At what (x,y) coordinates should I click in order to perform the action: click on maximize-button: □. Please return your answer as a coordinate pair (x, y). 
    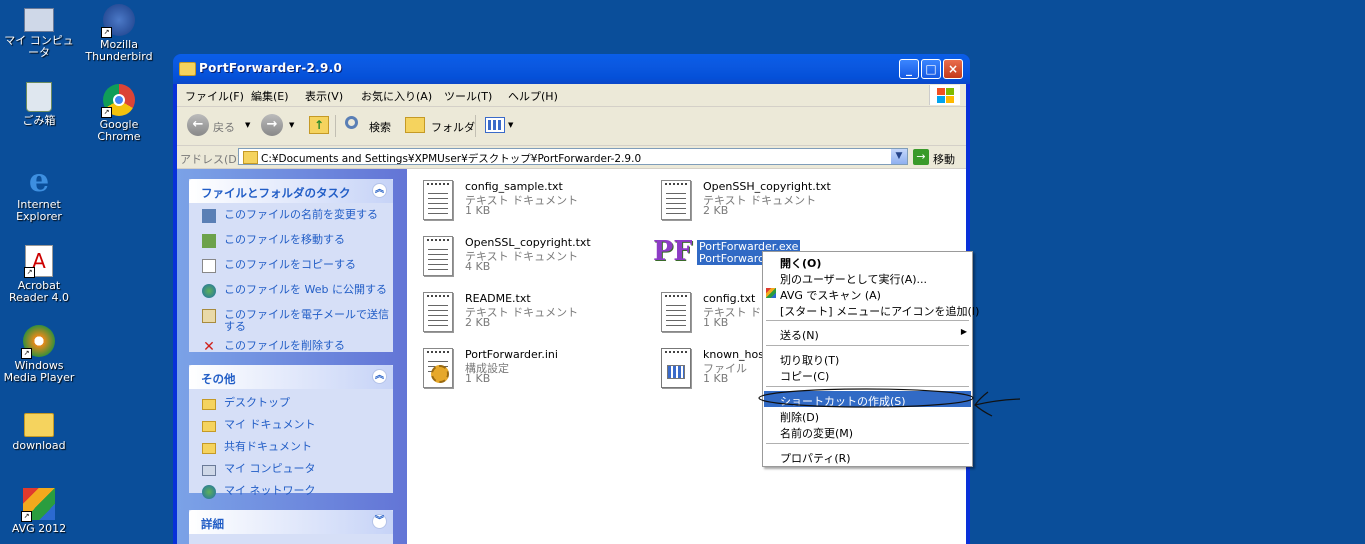
    Looking at the image, I should click on (931, 69).